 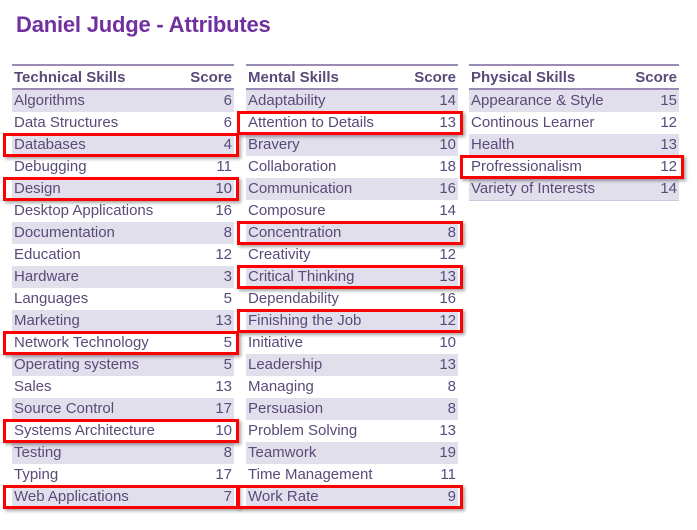 What do you see at coordinates (207, 409) in the screenshot?
I see `skill-score: 17` at bounding box center [207, 409].